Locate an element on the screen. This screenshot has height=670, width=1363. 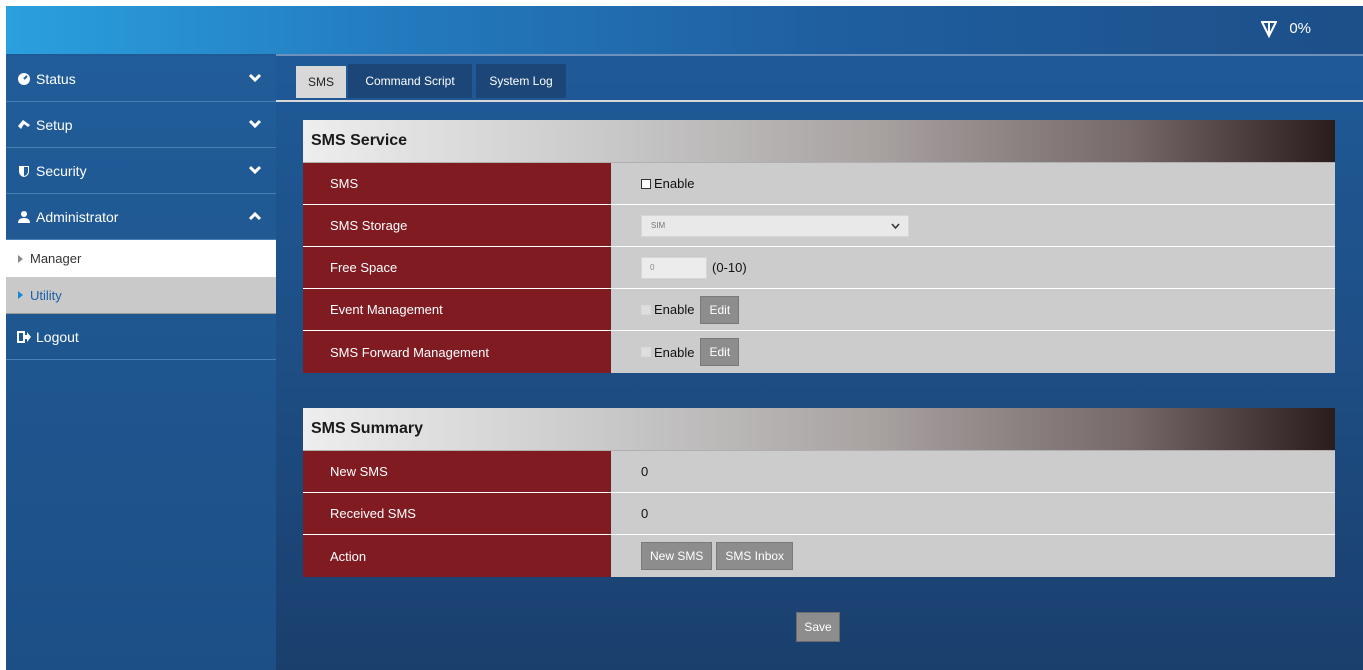
tab-system-log: System Log is located at coordinates (521, 81).